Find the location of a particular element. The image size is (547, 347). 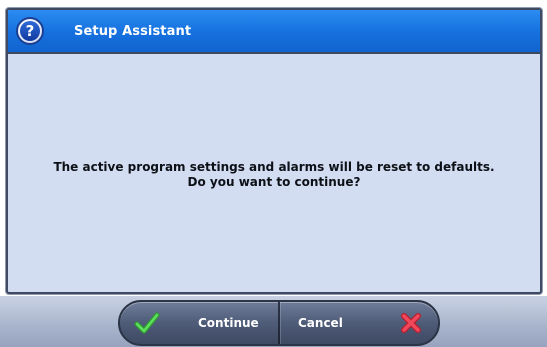

help-icon: ? is located at coordinates (30, 31).